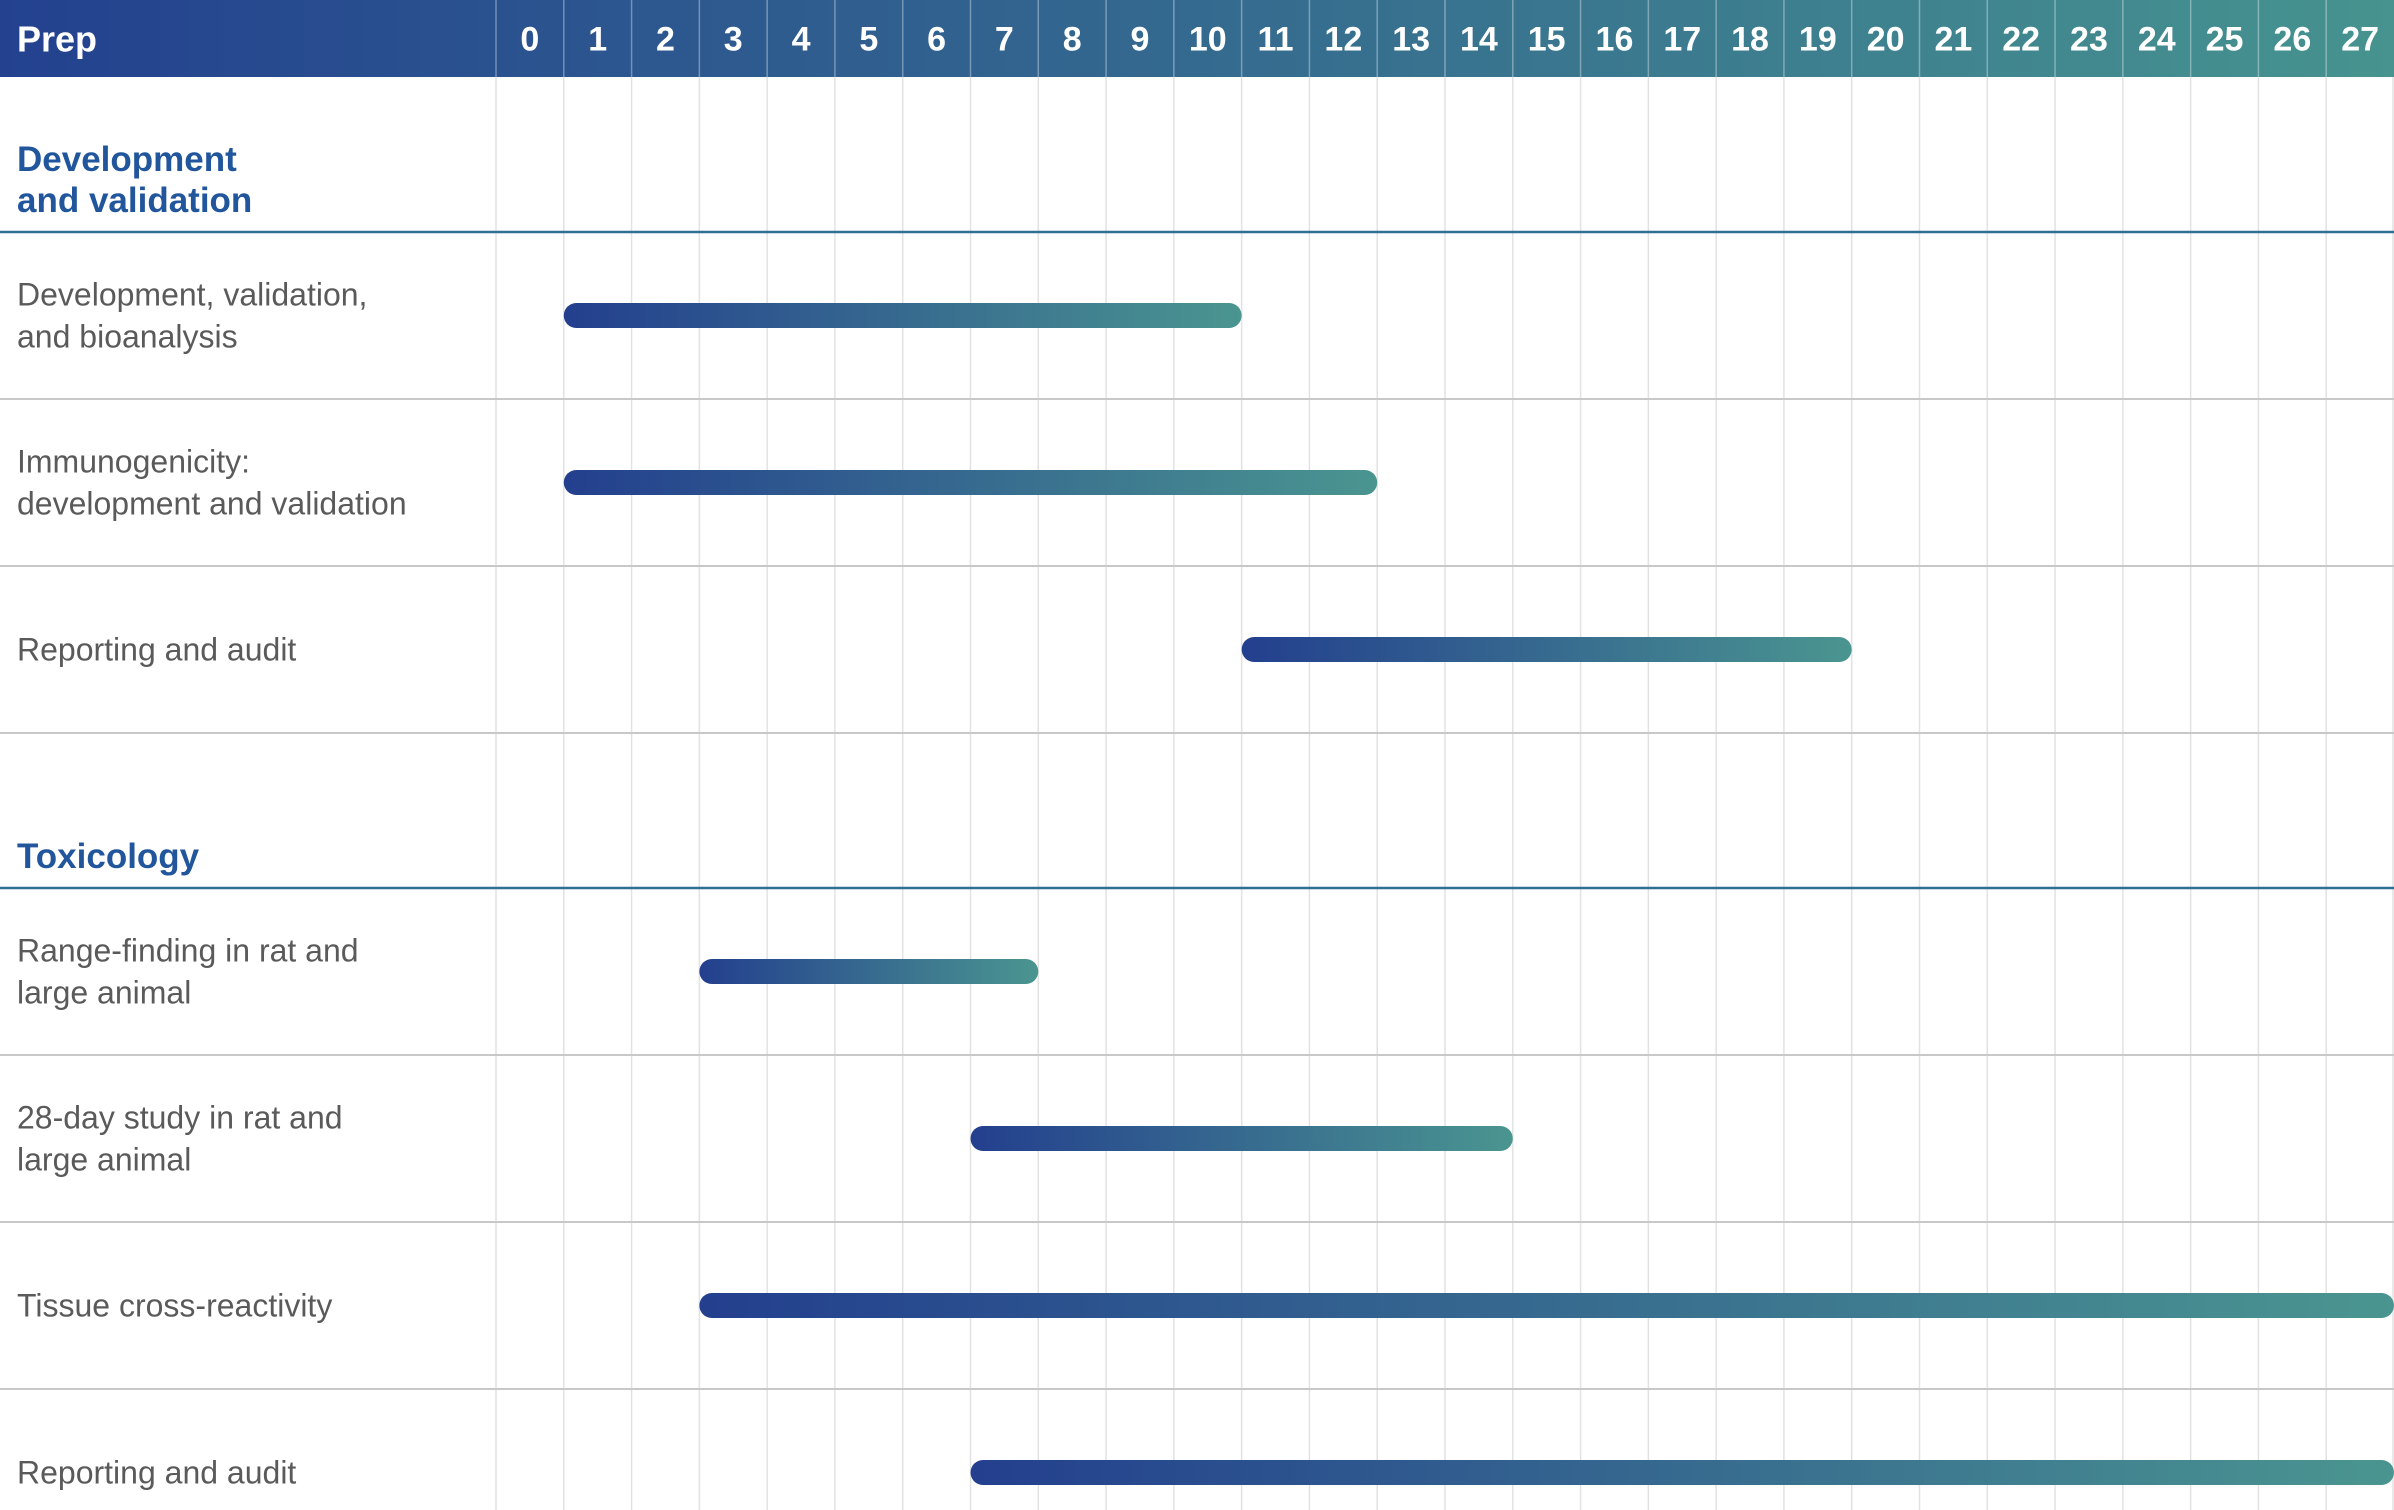 Image resolution: width=2394 pixels, height=1510 pixels. I want to click on week-tick-label: 19, so click(1818, 40).